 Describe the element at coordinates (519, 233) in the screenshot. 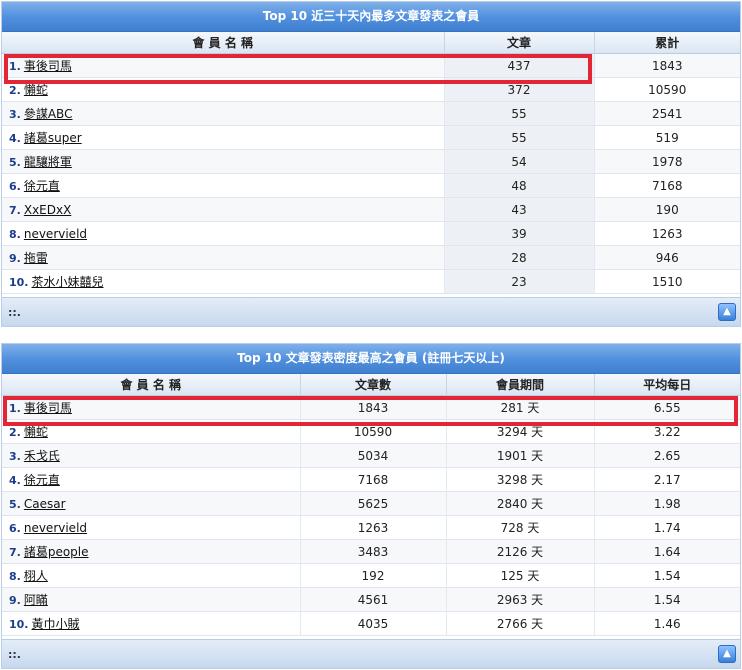

I see `value-cell: 39` at that location.